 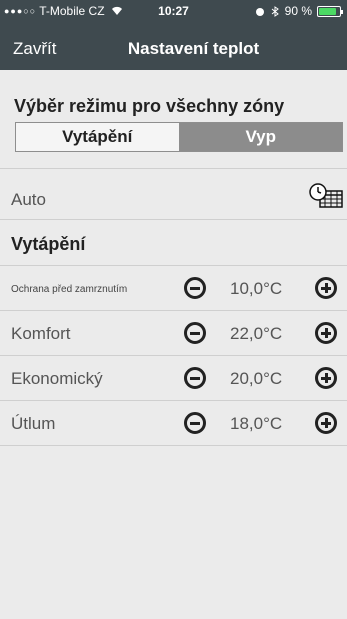 I want to click on row-label: Komfort, so click(x=41, y=333).